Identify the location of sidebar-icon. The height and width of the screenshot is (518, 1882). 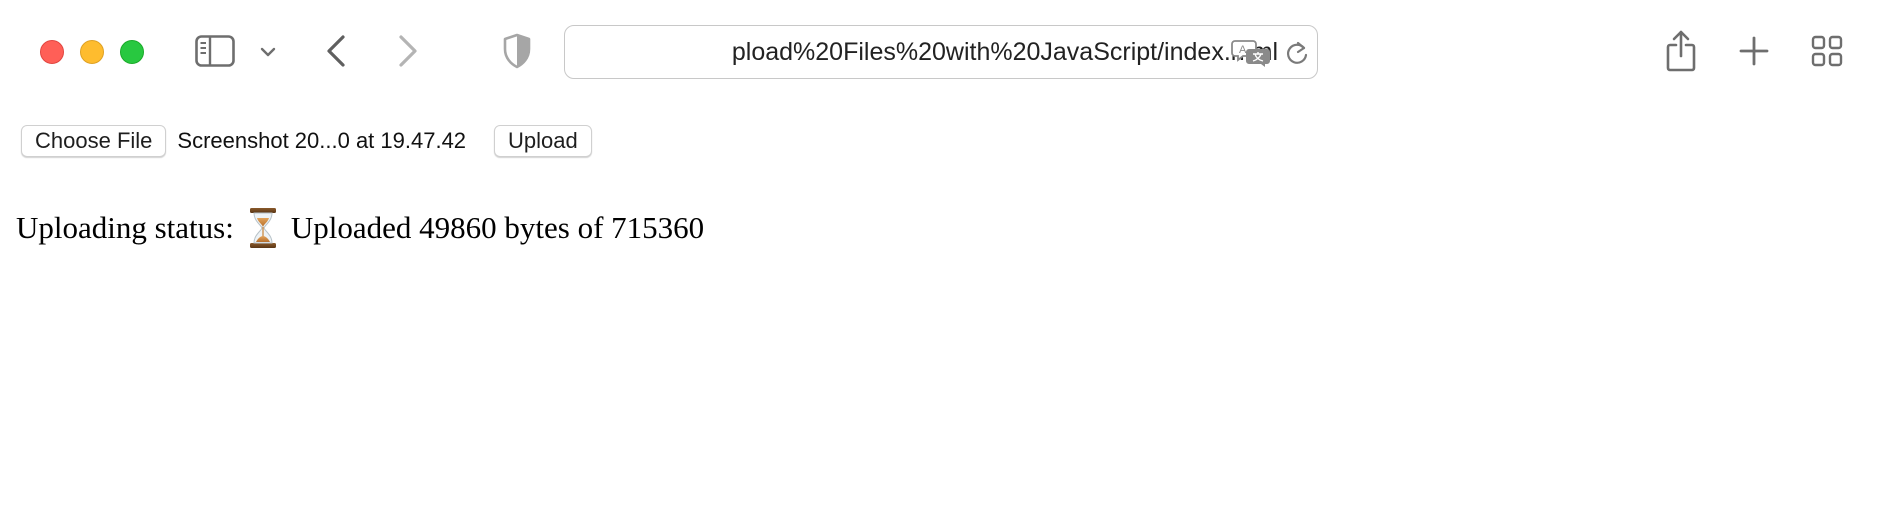
(215, 51).